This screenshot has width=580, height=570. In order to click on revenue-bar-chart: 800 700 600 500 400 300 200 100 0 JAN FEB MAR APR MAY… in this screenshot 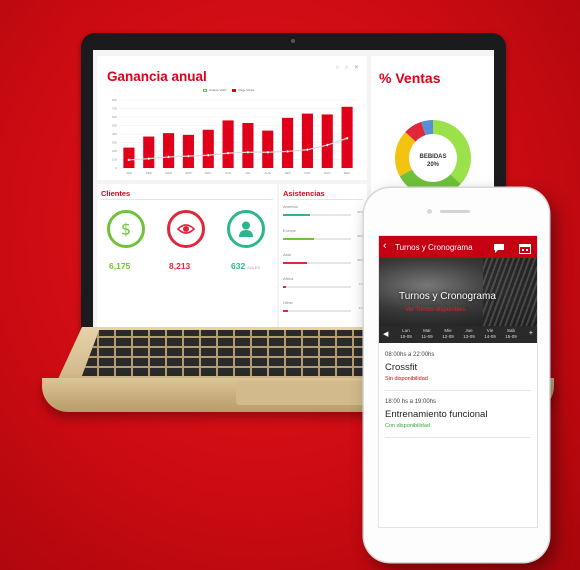, I will do `click(234, 136)`.